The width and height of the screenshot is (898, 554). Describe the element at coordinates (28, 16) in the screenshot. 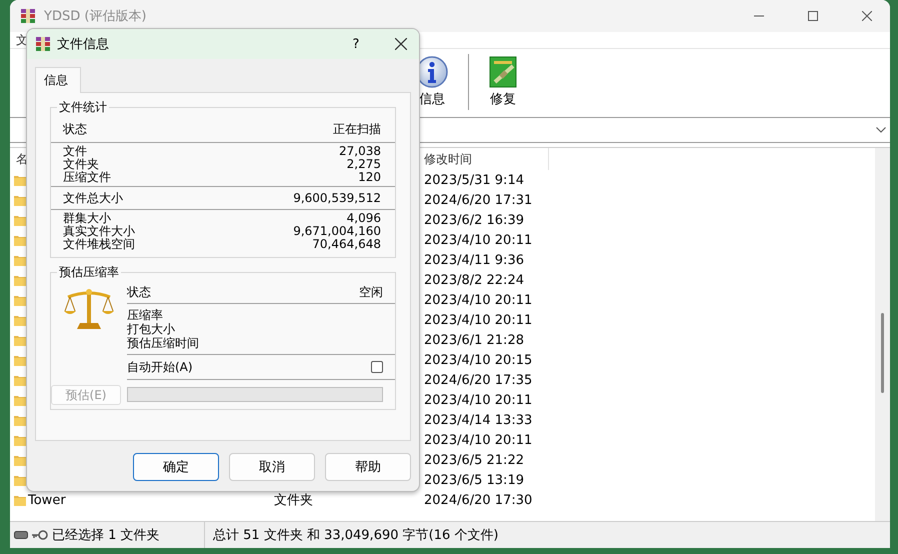

I see `app-icon` at that location.